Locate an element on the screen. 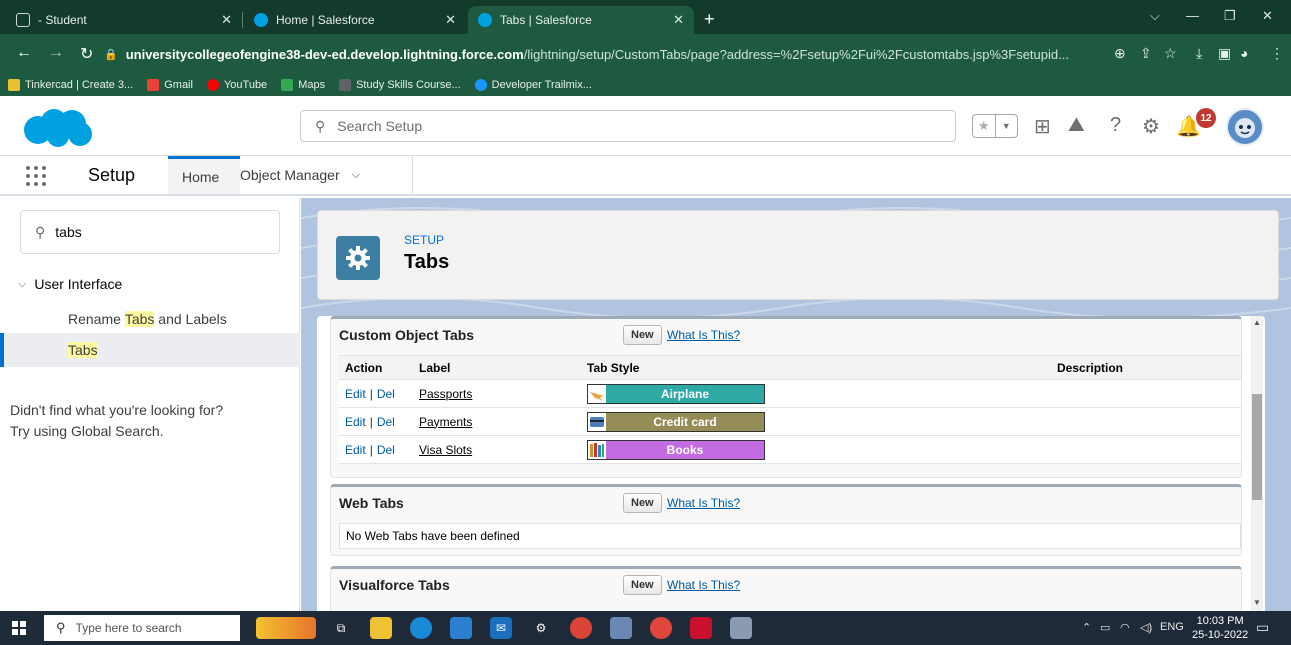  download-icon: ⤓ is located at coordinates (1199, 53).